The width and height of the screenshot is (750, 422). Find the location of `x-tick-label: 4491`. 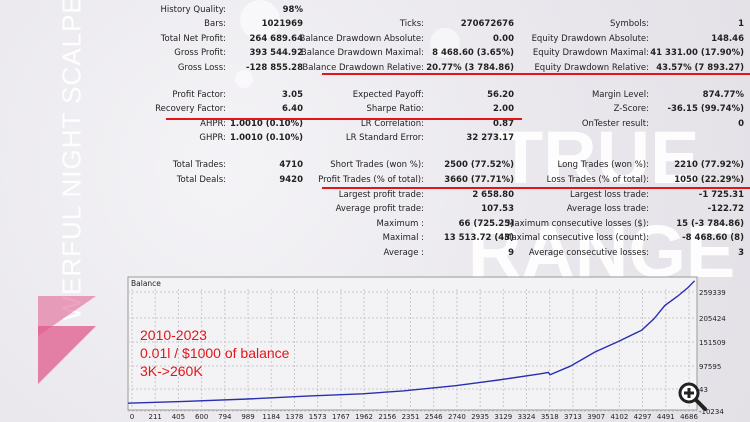

x-tick-label: 4491 is located at coordinates (666, 417).